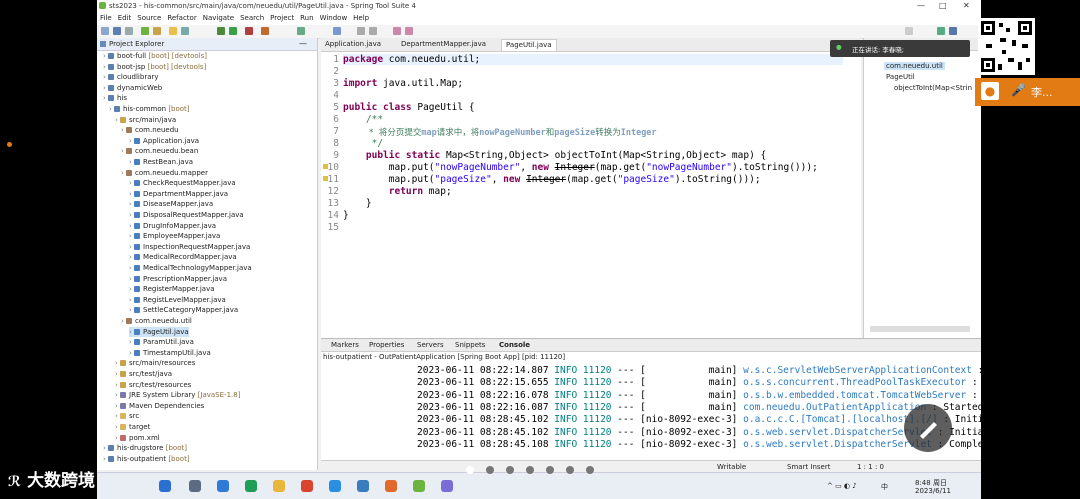  What do you see at coordinates (150, 130) in the screenshot?
I see `tree-item: › com.neuedu` at bounding box center [150, 130].